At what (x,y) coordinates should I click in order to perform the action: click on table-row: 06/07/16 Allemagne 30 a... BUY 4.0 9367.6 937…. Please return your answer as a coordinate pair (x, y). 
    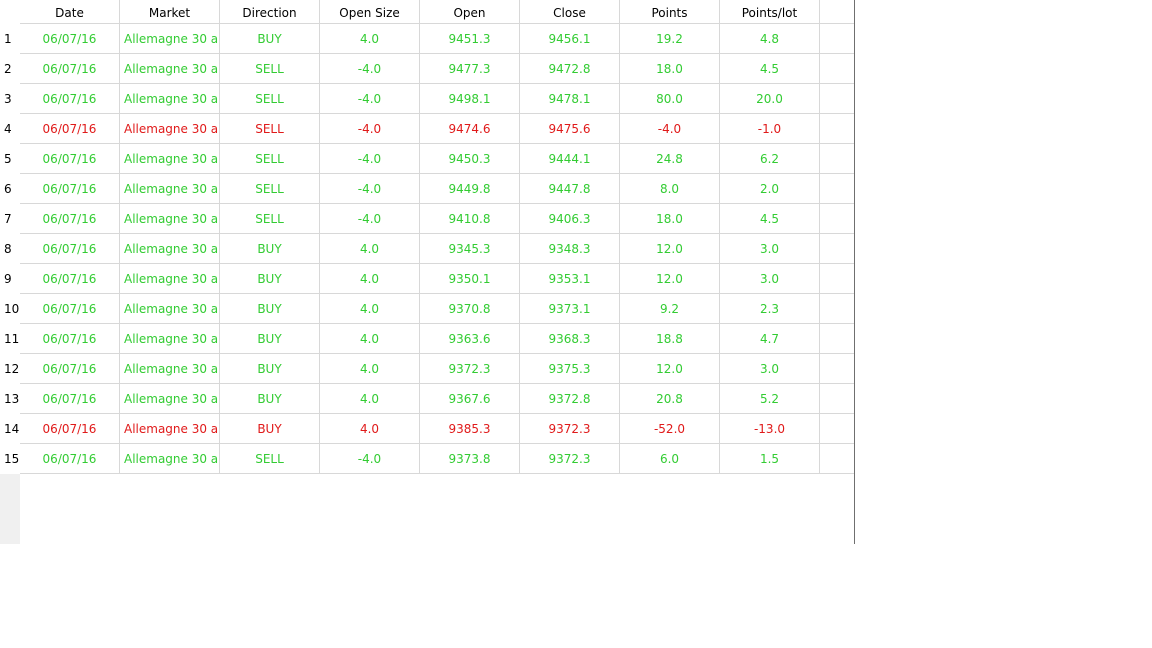
    Looking at the image, I should click on (437, 399).